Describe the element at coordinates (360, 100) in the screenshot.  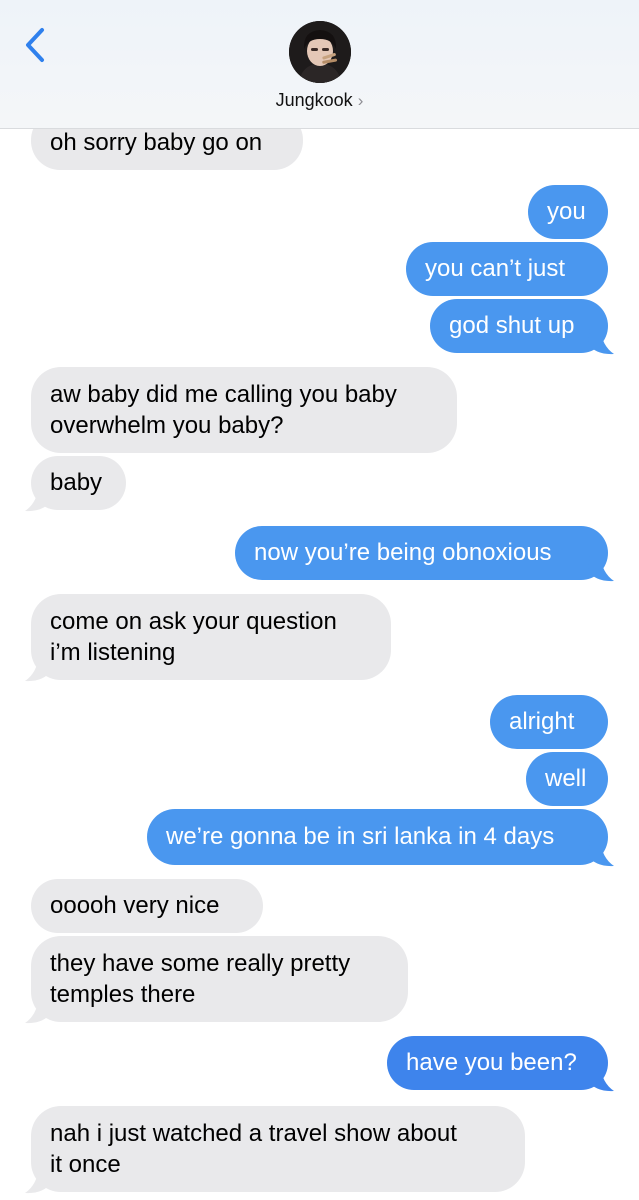
I see `chevron-right-icon: ›` at that location.